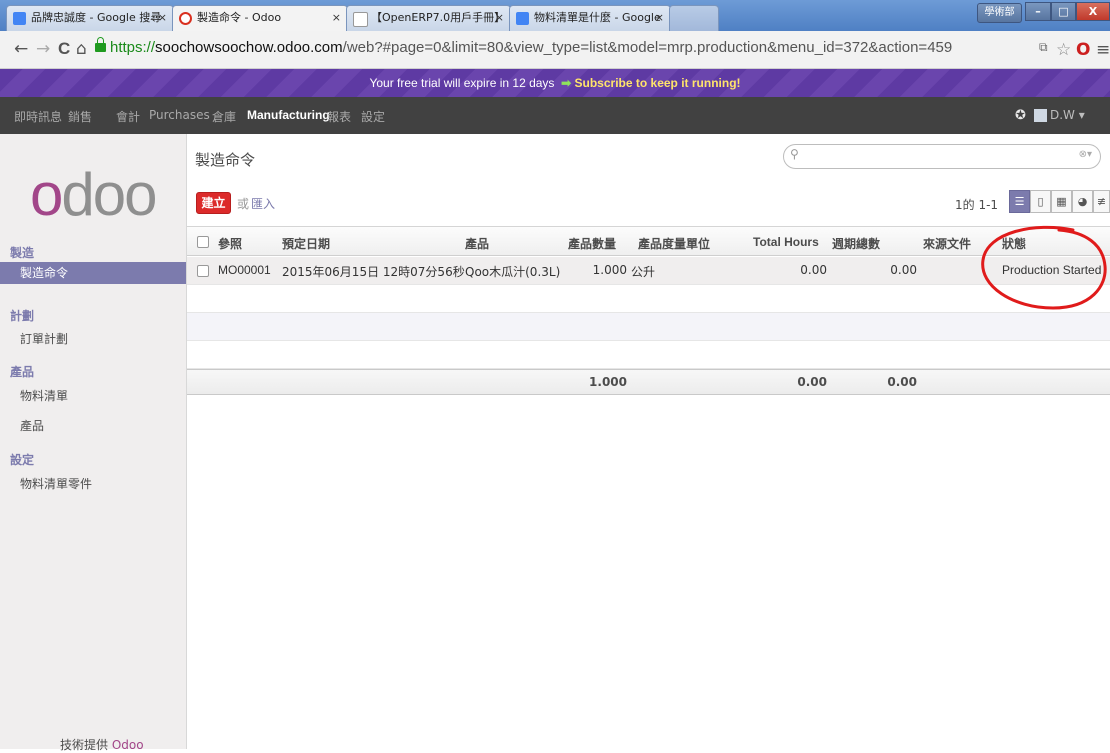  I want to click on gantt-view-icon: ≢, so click(1101, 201).